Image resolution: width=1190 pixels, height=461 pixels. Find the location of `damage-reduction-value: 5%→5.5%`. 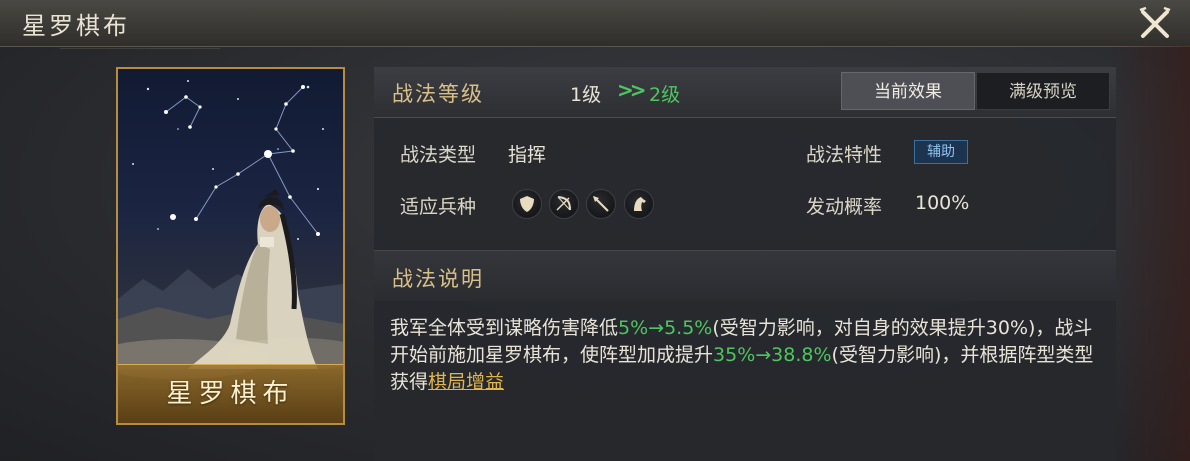

damage-reduction-value: 5%→5.5% is located at coordinates (665, 328).